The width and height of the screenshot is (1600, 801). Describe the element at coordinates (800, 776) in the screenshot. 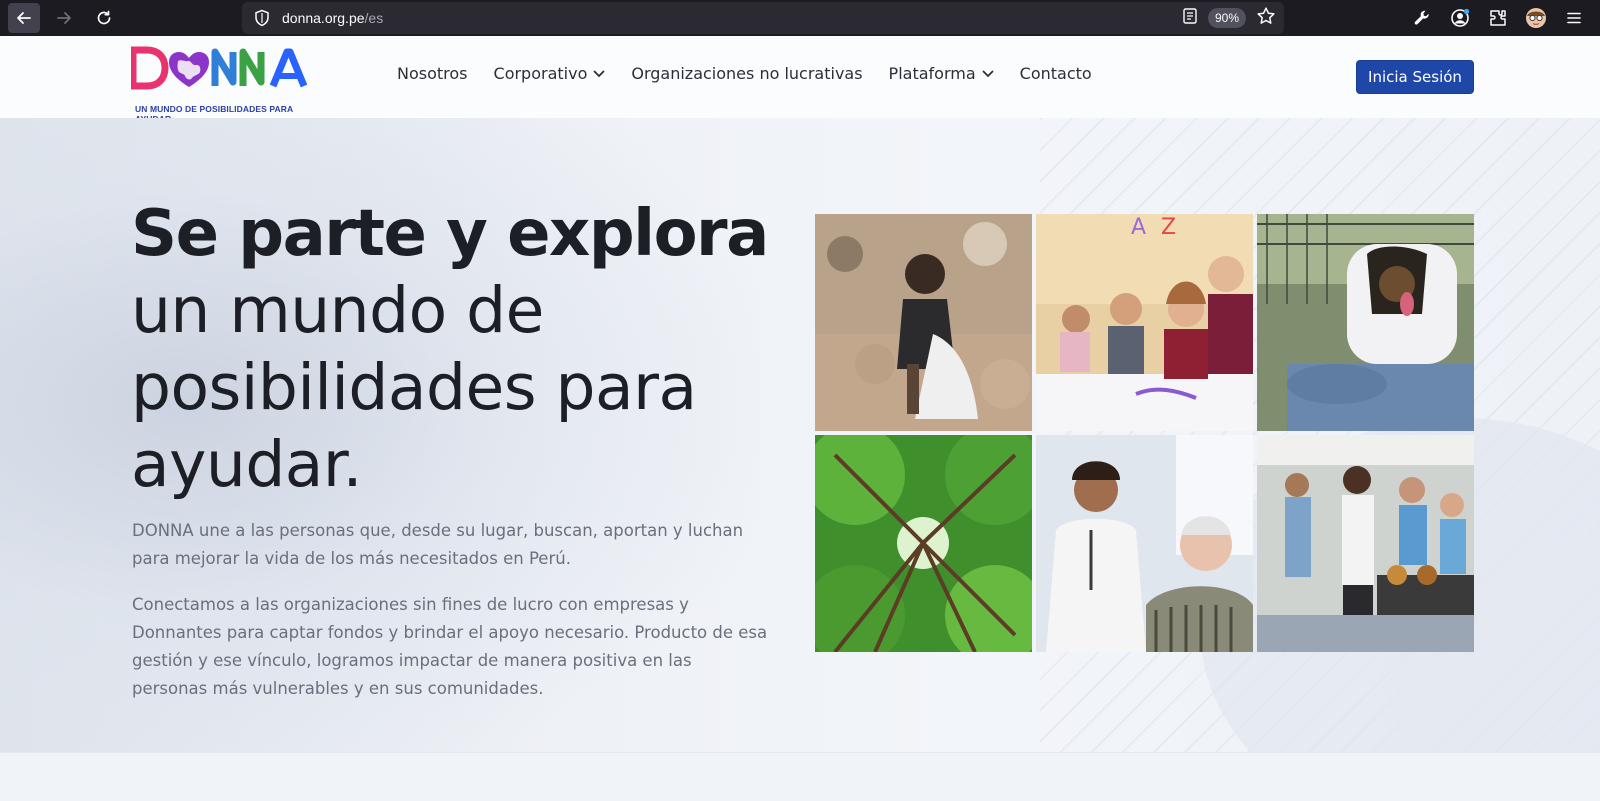

I see `next-section-edge` at that location.